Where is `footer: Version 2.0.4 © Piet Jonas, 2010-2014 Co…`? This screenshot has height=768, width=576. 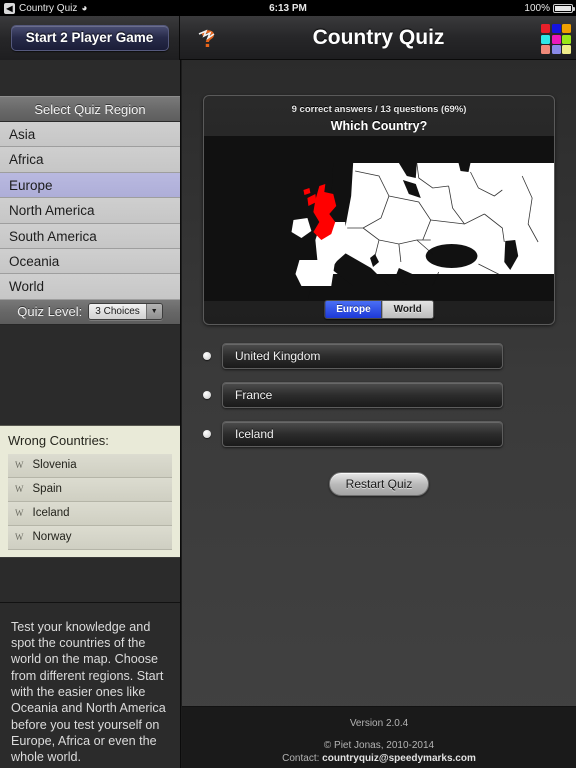
footer: Version 2.0.4 © Piet Jonas, 2010-2014 Co… is located at coordinates (379, 737).